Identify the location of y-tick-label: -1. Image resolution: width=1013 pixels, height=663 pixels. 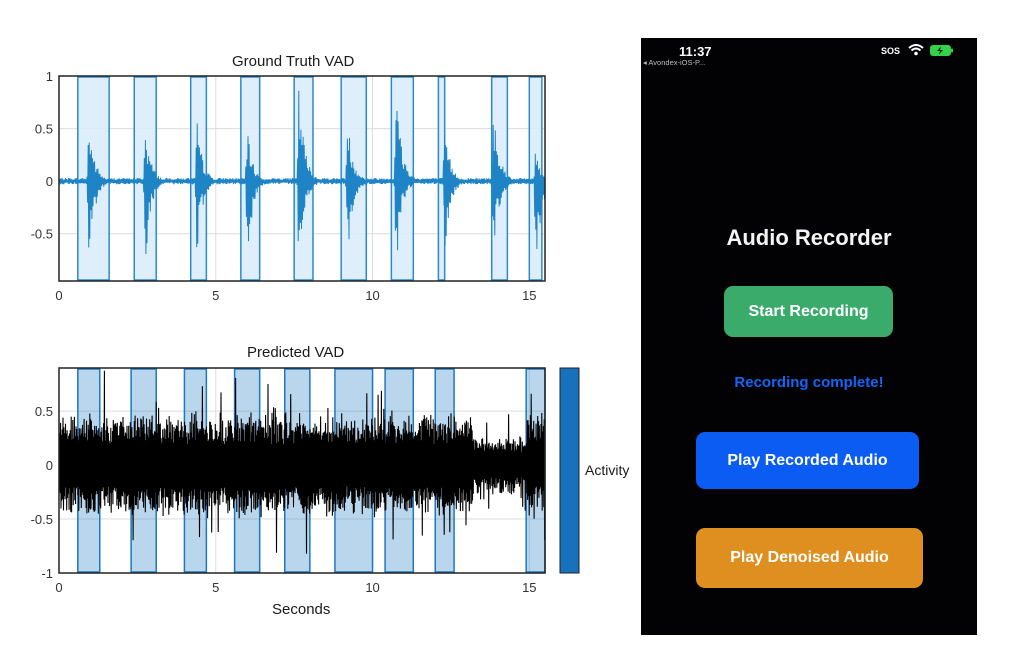
(47, 573).